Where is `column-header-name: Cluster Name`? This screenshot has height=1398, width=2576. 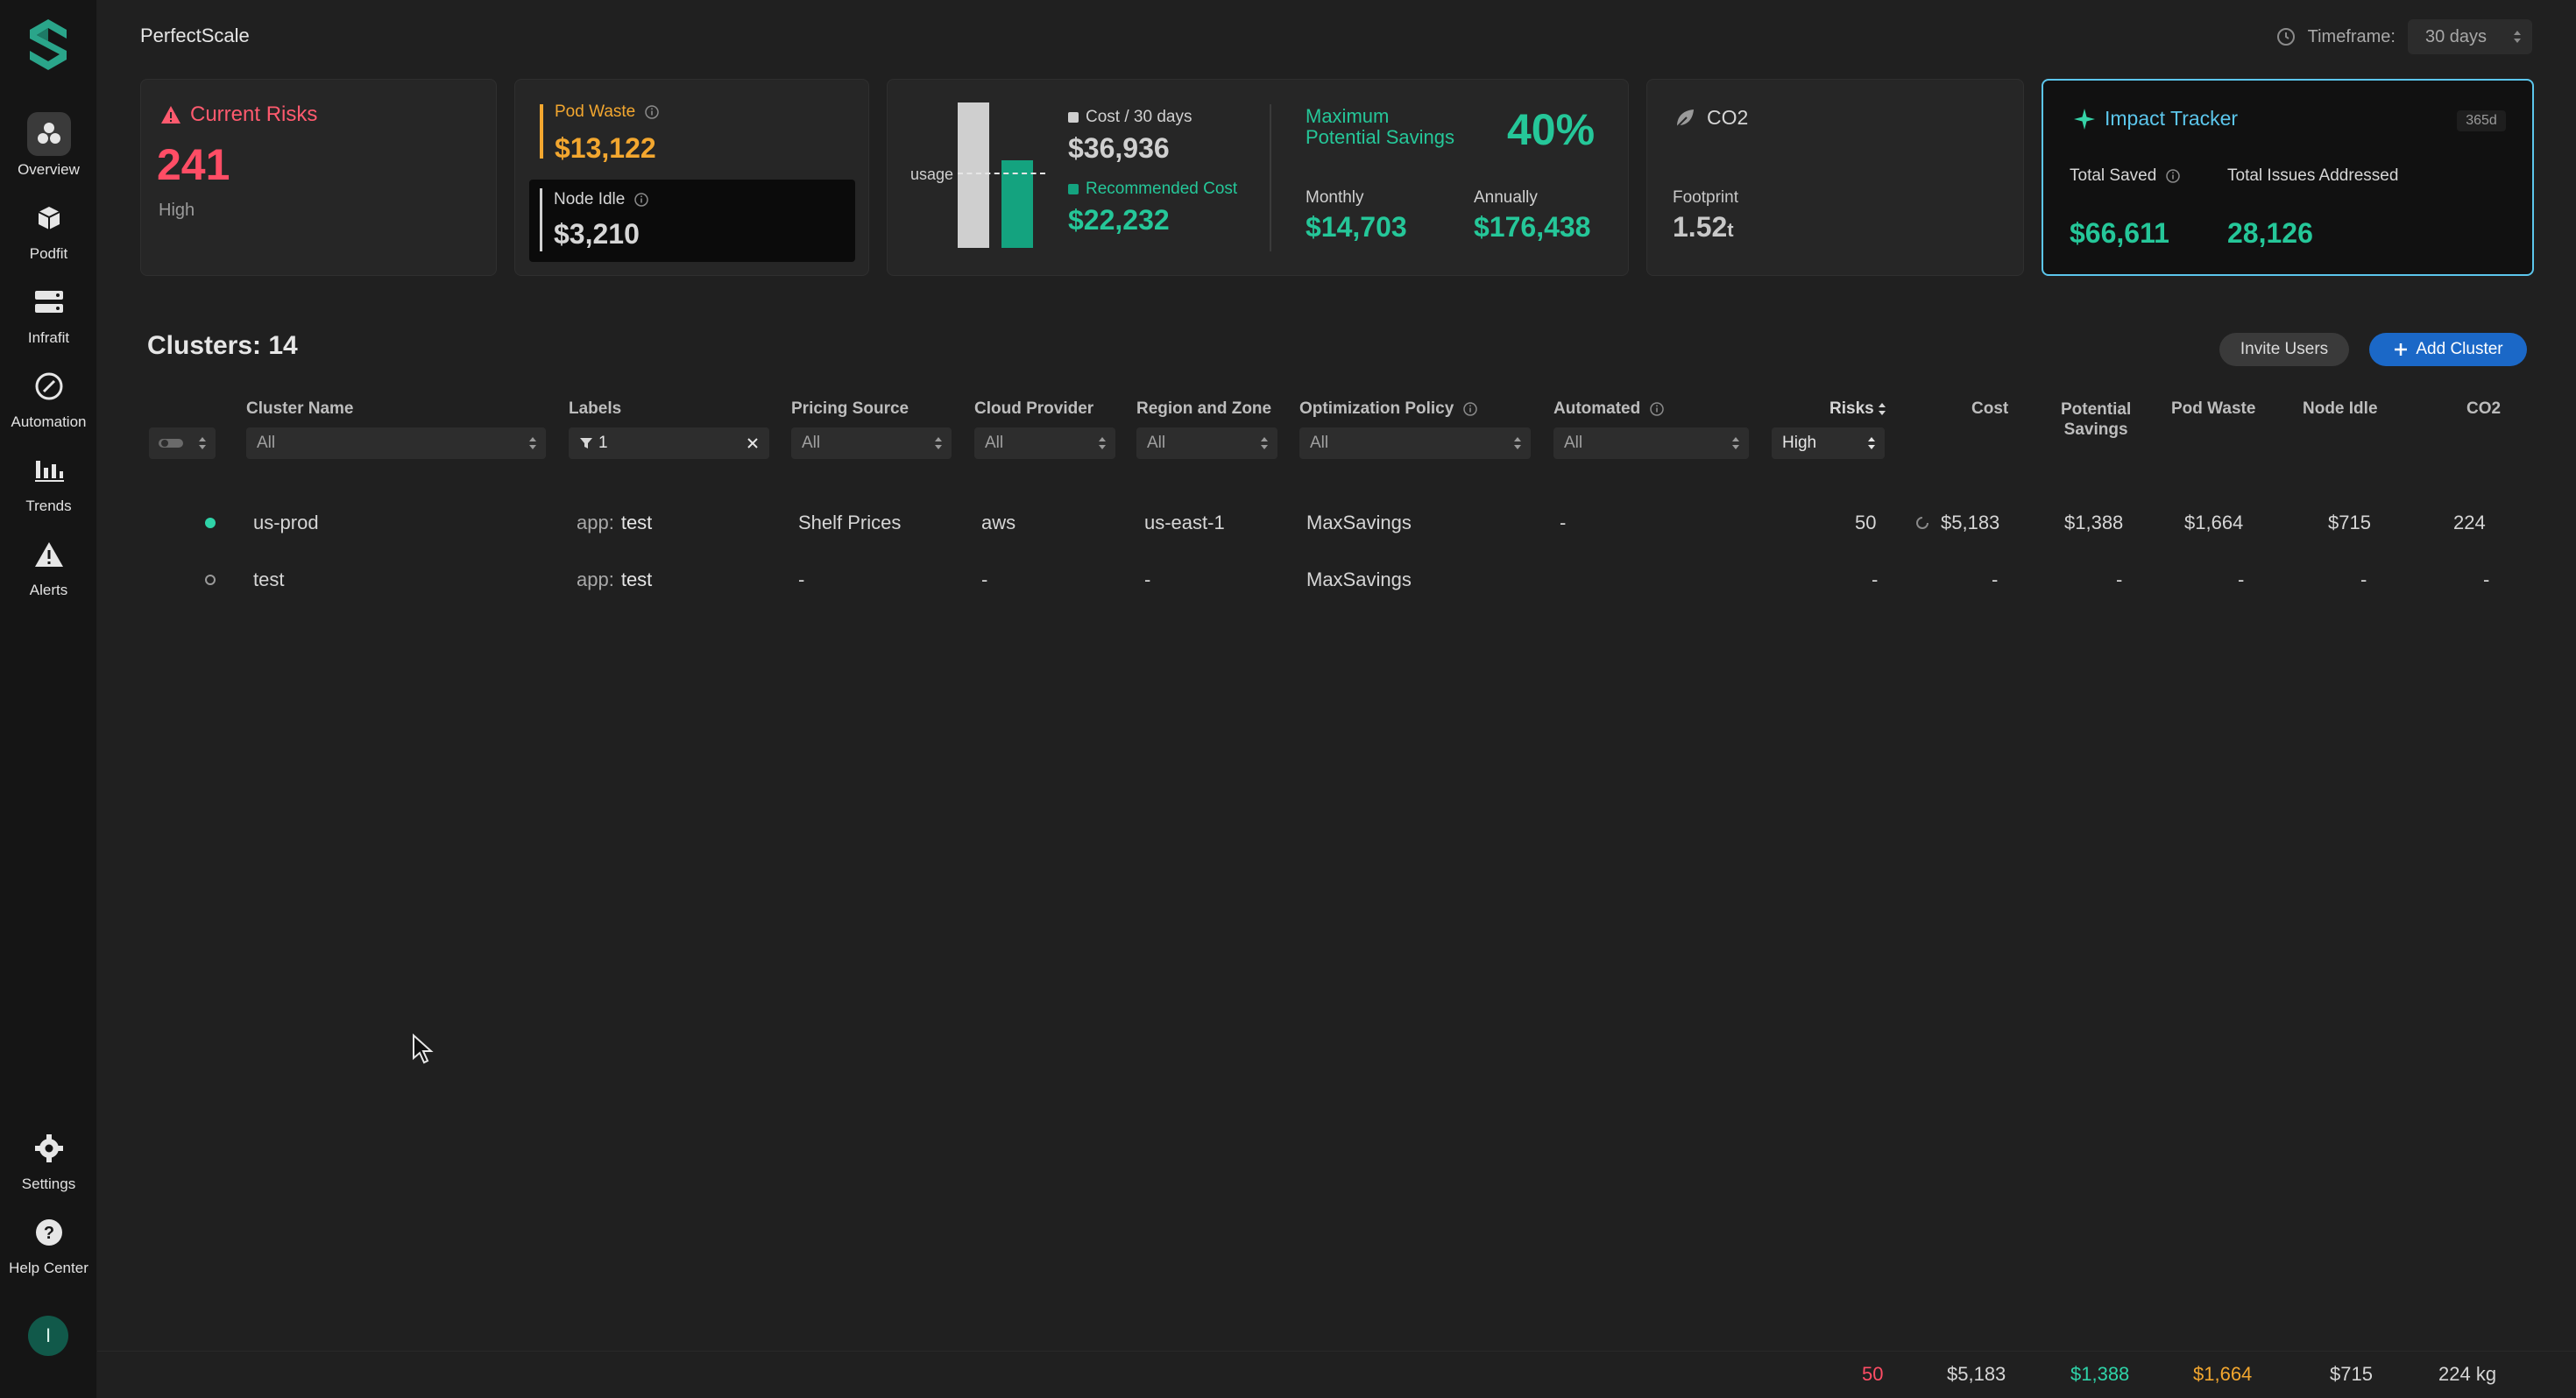 column-header-name: Cluster Name is located at coordinates (300, 409).